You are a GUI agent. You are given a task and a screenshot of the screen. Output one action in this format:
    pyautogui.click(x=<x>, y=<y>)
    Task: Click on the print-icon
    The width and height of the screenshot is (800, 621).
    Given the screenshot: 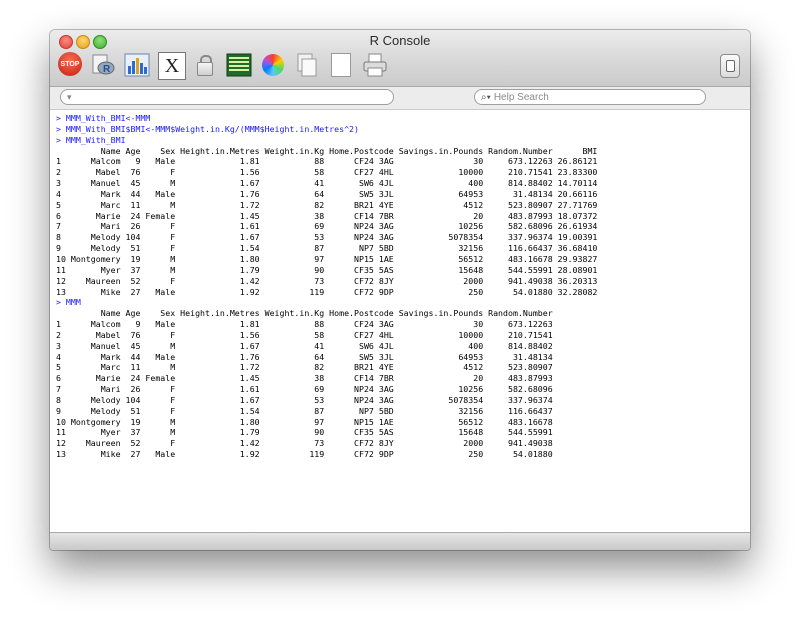 What is the action you would take?
    pyautogui.click(x=375, y=65)
    